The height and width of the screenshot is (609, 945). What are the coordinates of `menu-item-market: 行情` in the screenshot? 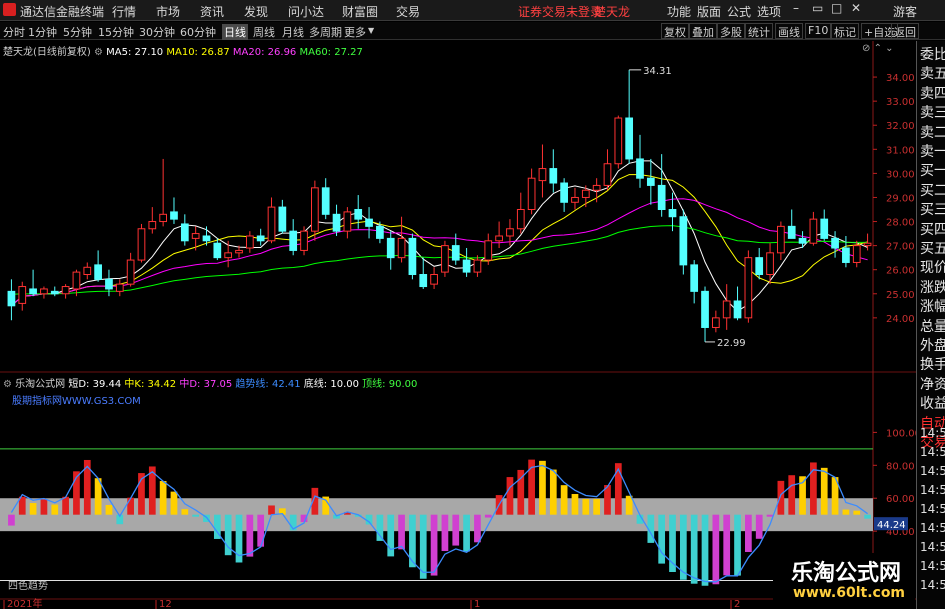 It's located at (124, 11).